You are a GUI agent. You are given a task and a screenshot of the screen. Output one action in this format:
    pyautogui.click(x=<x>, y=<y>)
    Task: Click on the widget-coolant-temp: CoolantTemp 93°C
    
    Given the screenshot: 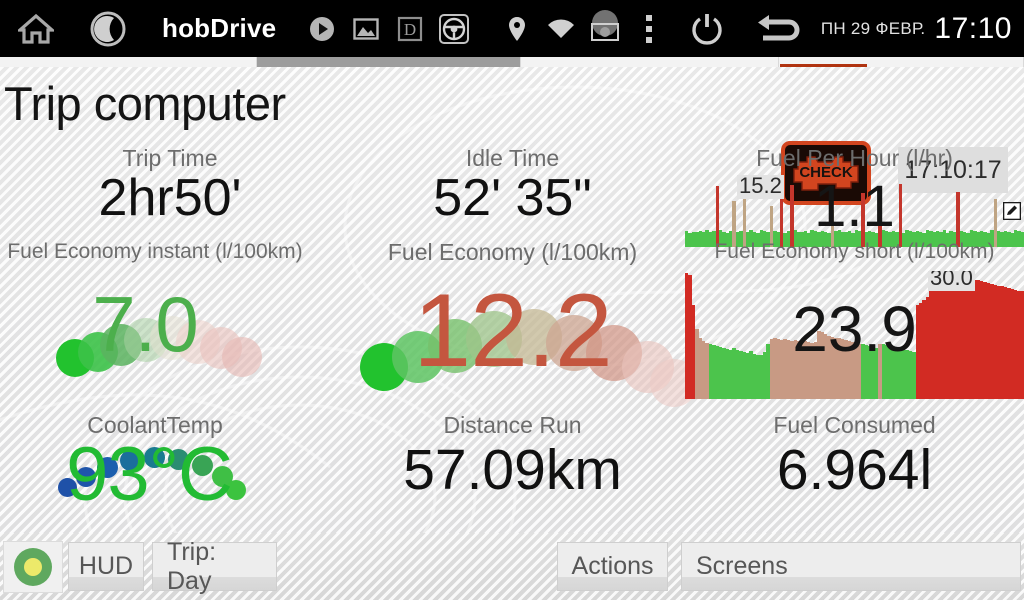 What is the action you would take?
    pyautogui.click(x=155, y=468)
    